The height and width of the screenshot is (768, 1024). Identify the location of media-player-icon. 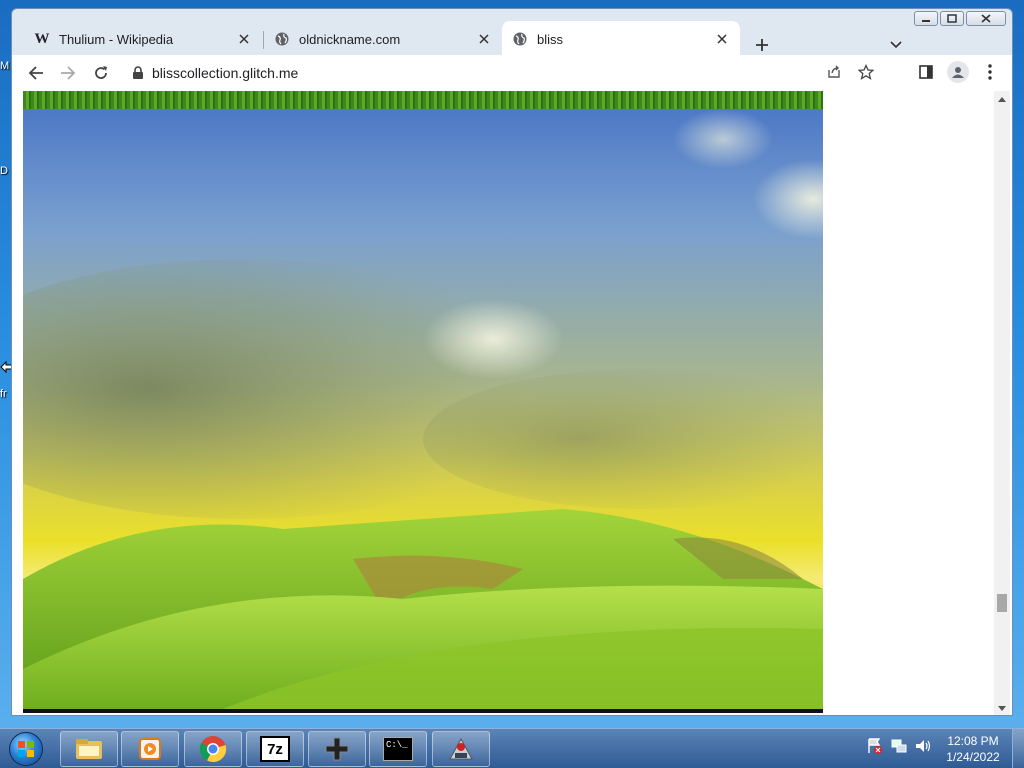
(150, 749).